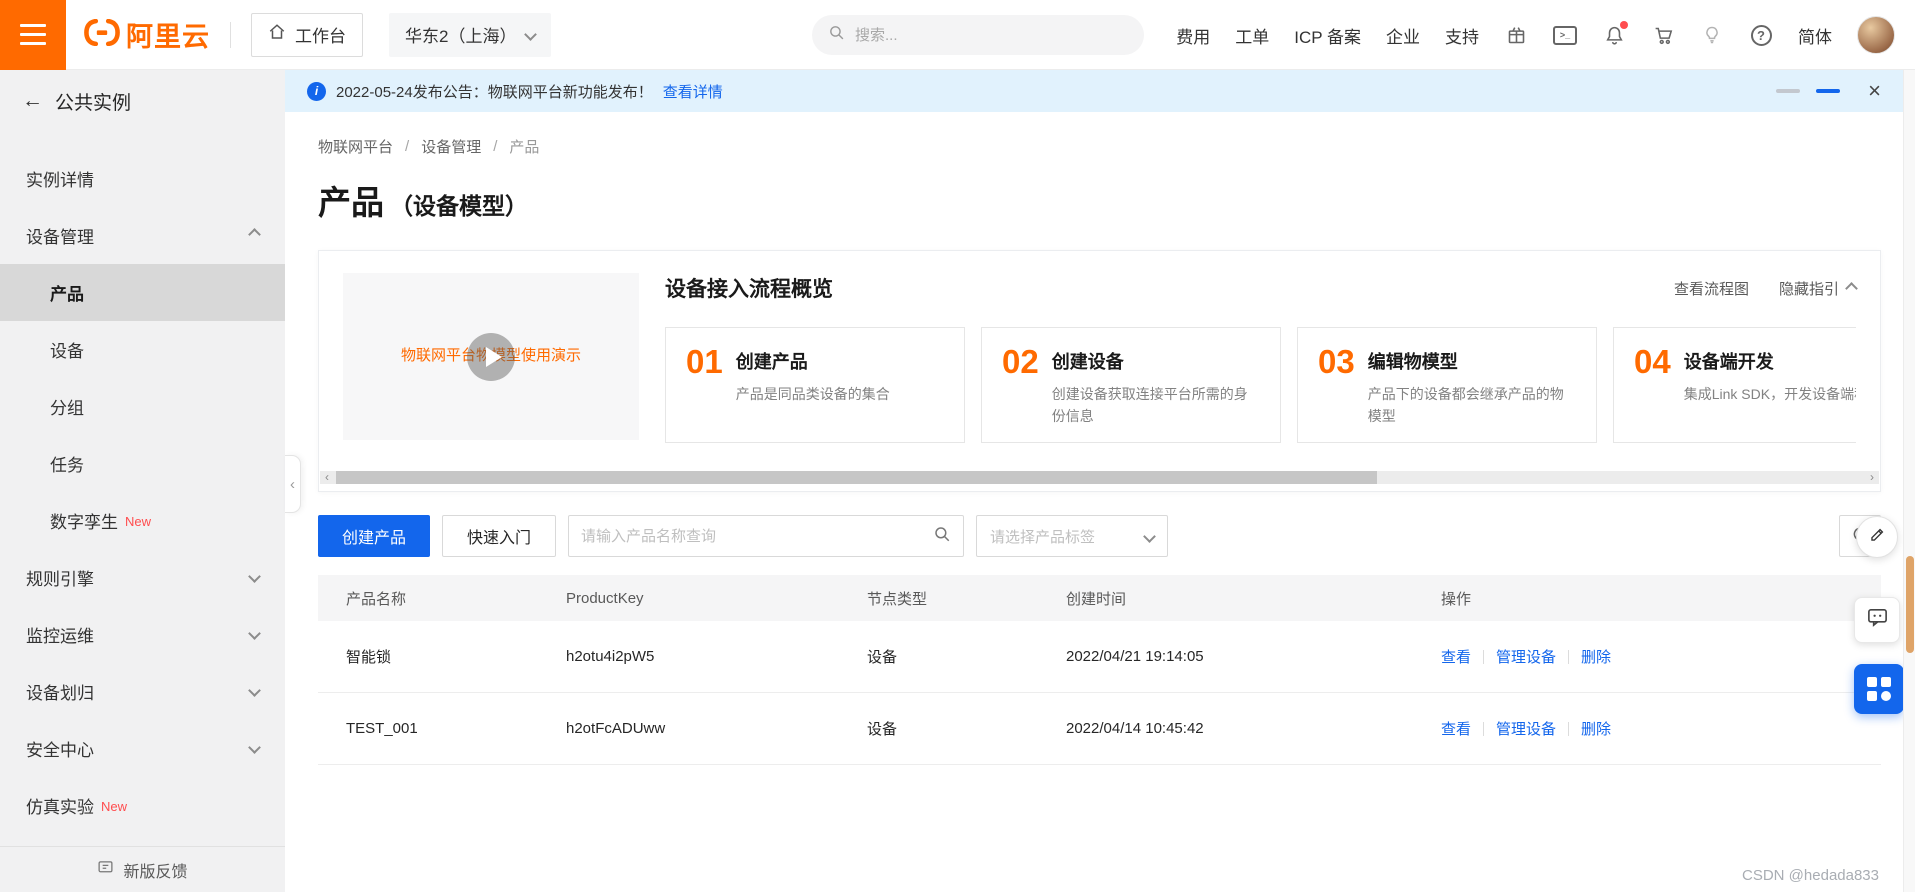  What do you see at coordinates (376, 599) in the screenshot?
I see `header-product-name: 产品名称` at bounding box center [376, 599].